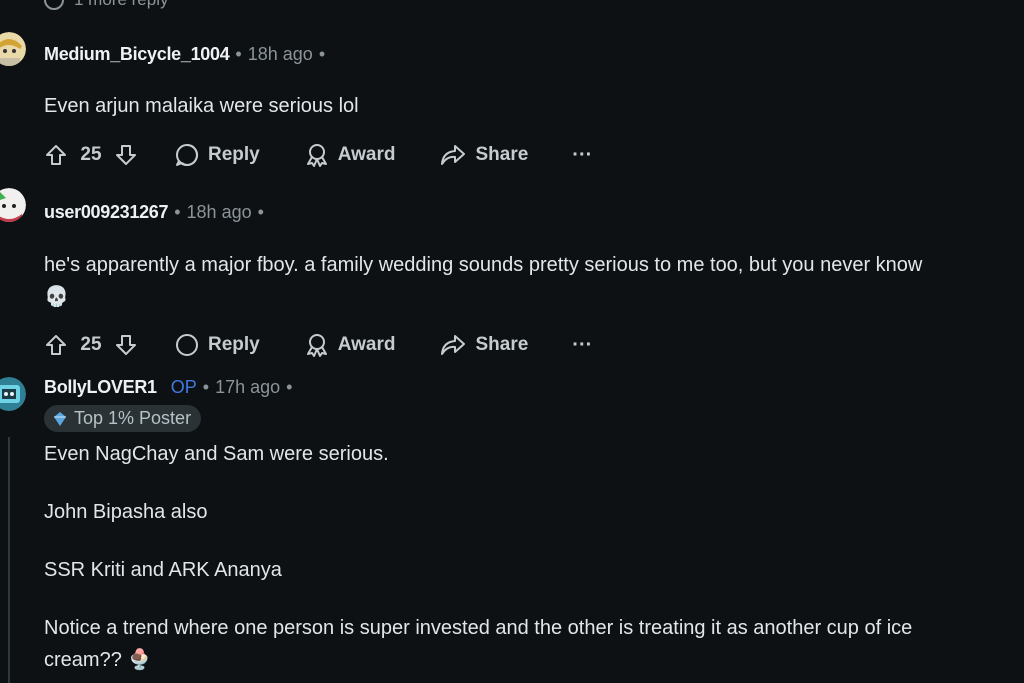  What do you see at coordinates (133, 418) in the screenshot?
I see `flair-label: Top 1% Poster` at bounding box center [133, 418].